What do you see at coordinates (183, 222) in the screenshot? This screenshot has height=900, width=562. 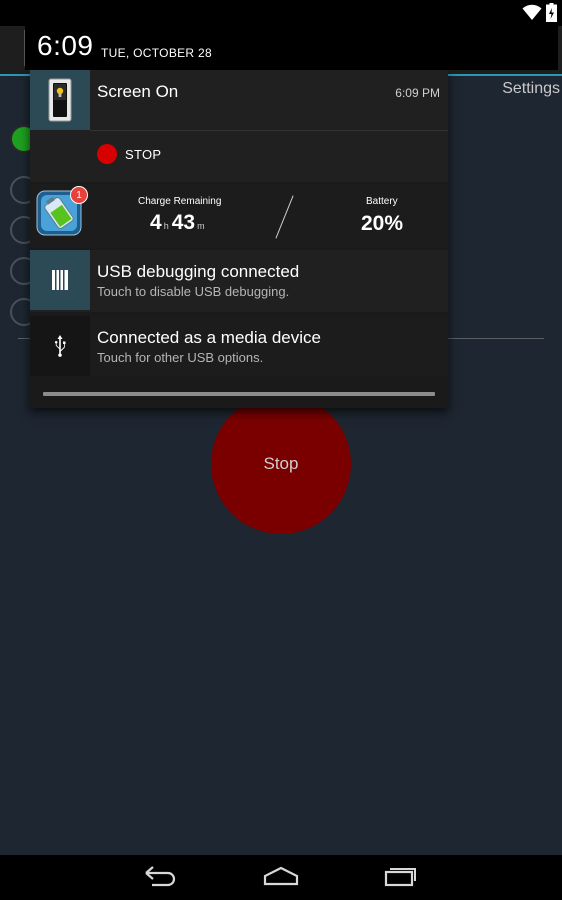 I see `charge-minutes: 43` at bounding box center [183, 222].